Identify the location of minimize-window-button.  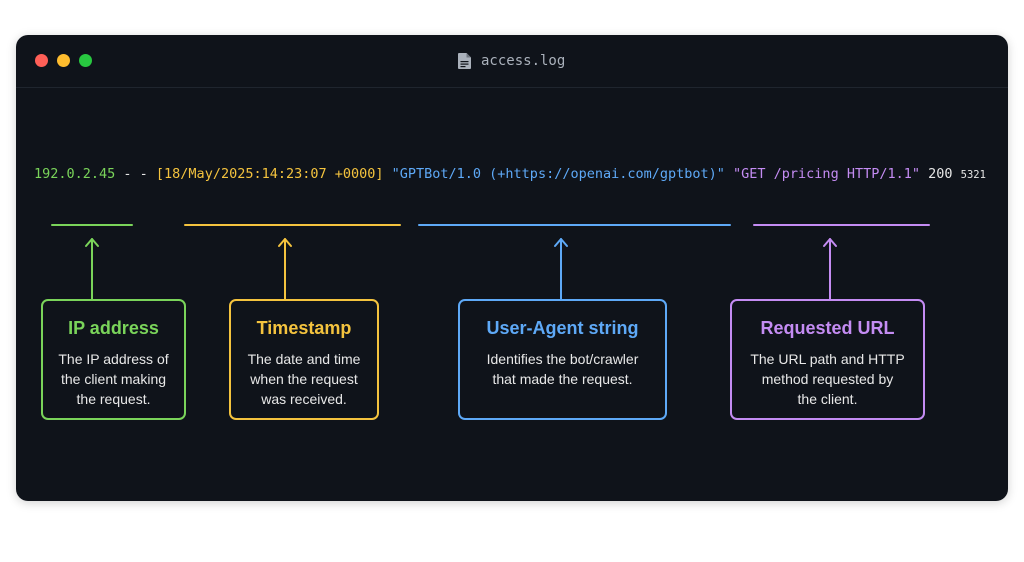
(63, 60).